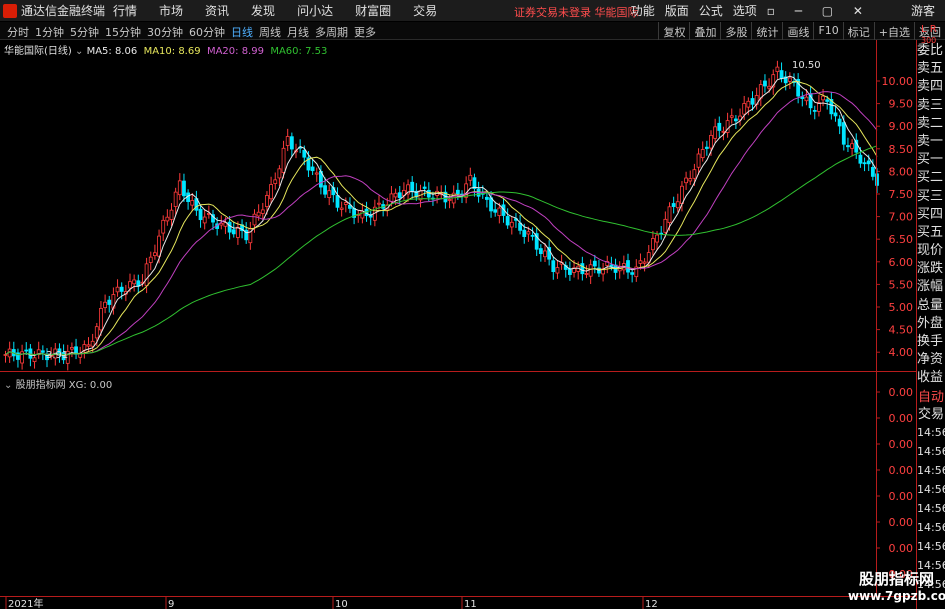 Image resolution: width=945 pixels, height=609 pixels. I want to click on side-item-price: 现价, so click(931, 251).